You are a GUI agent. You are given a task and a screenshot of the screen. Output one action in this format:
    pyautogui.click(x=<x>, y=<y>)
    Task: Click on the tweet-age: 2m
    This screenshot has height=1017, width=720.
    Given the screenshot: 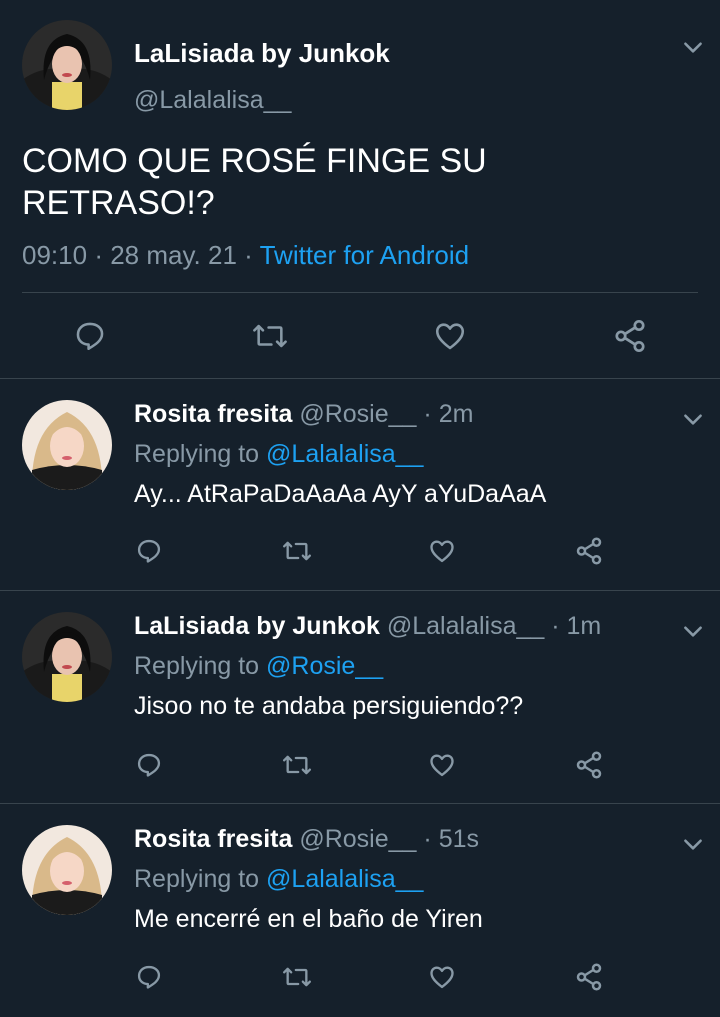 What is the action you would take?
    pyautogui.click(x=456, y=414)
    